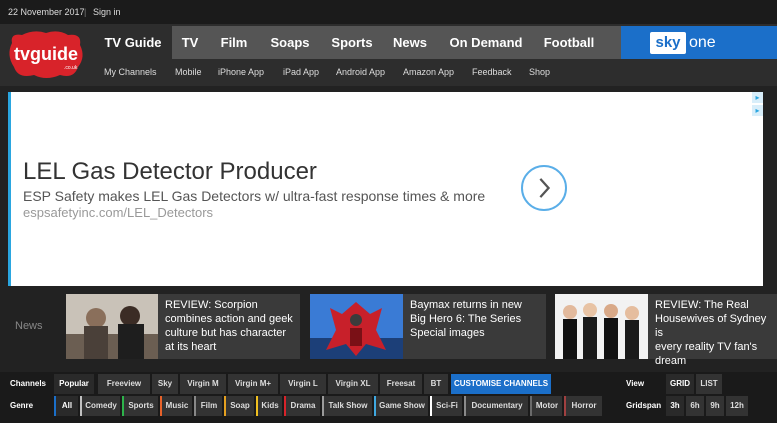 The image size is (777, 423). I want to click on genre-game-show: Game Show, so click(401, 406).